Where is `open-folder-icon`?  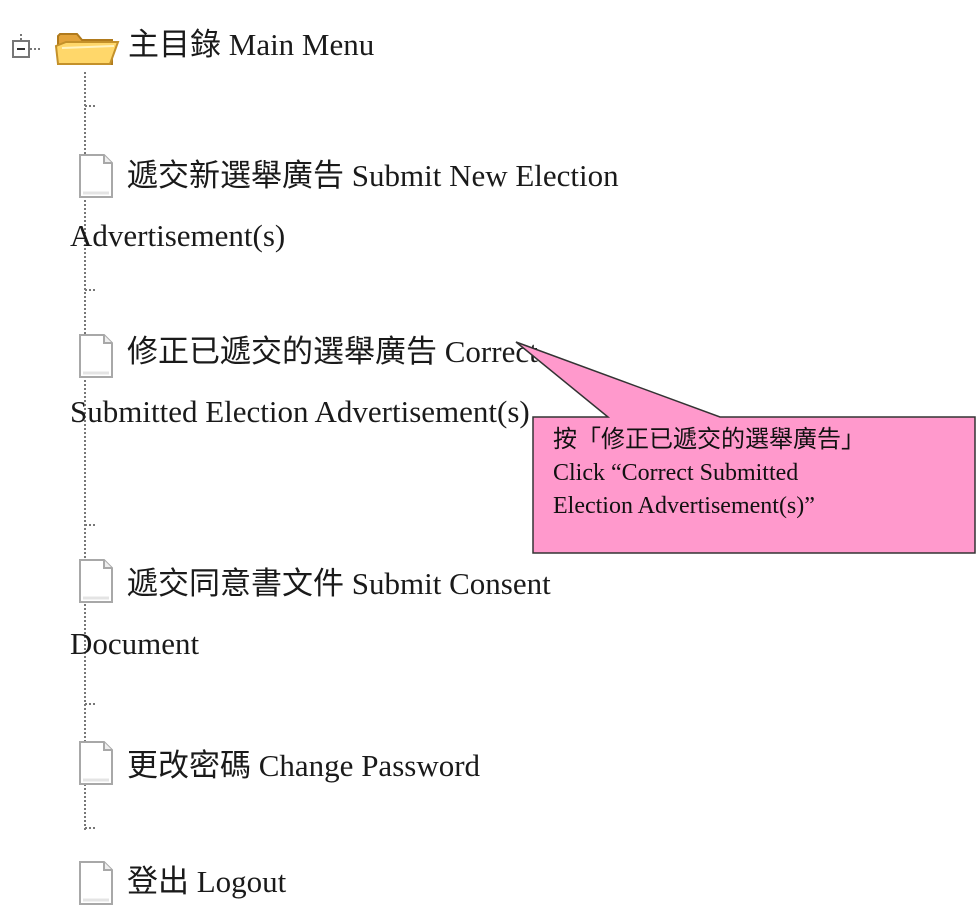
open-folder-icon is located at coordinates (87, 49).